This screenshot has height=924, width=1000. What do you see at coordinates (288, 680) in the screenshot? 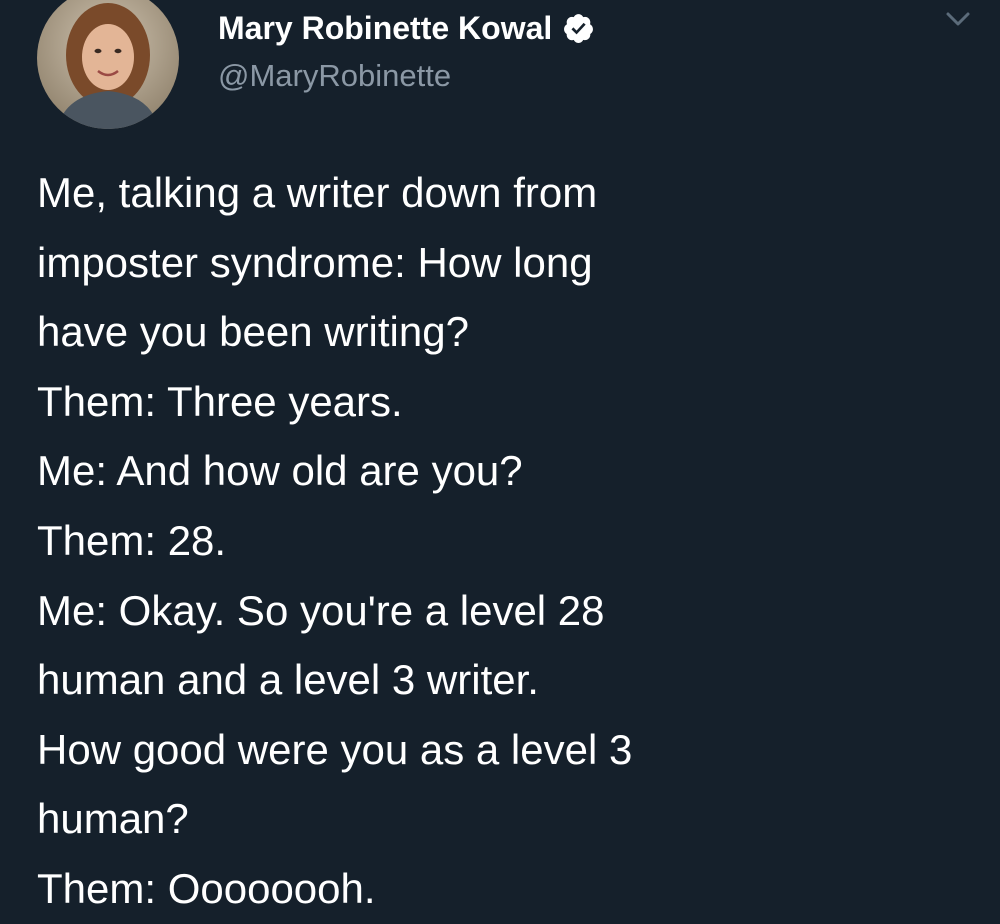
I see `tweet-line: human and a level 3 writer.` at bounding box center [288, 680].